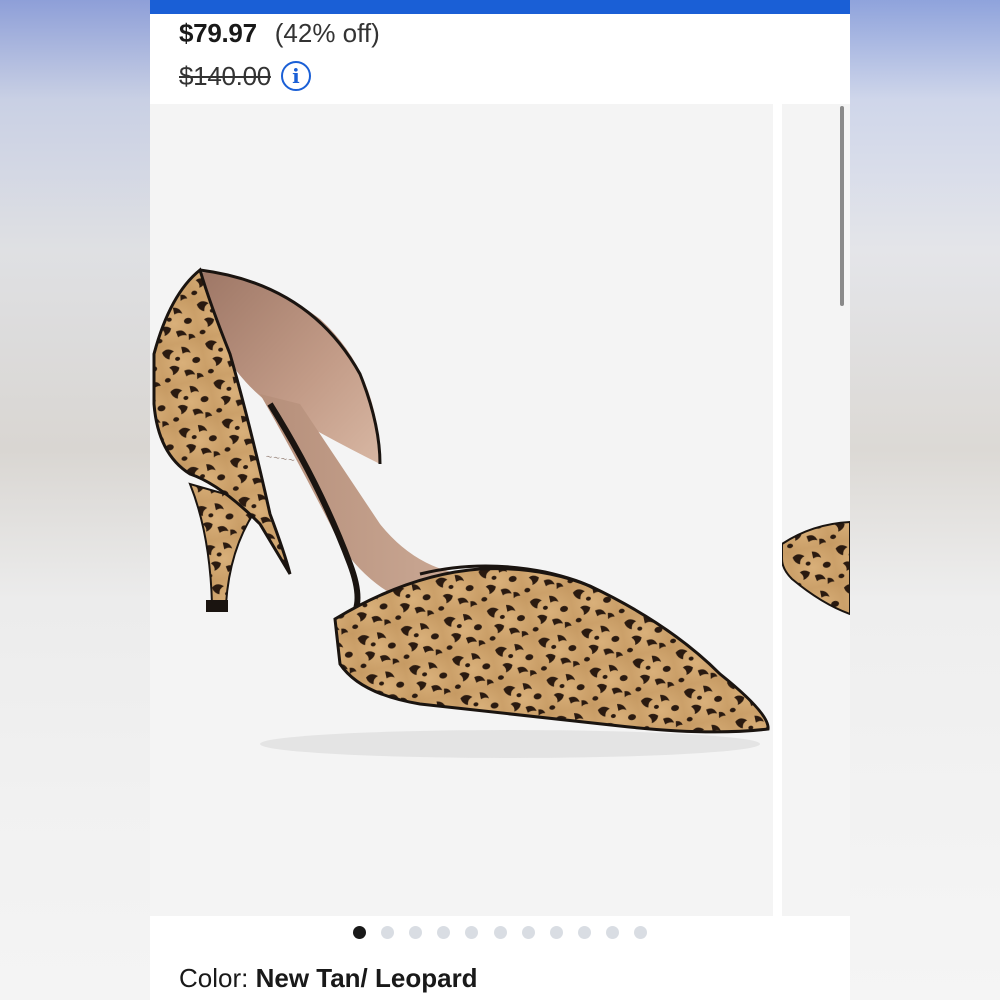 Image resolution: width=1000 pixels, height=1000 pixels. I want to click on scrollbar, so click(842, 206).